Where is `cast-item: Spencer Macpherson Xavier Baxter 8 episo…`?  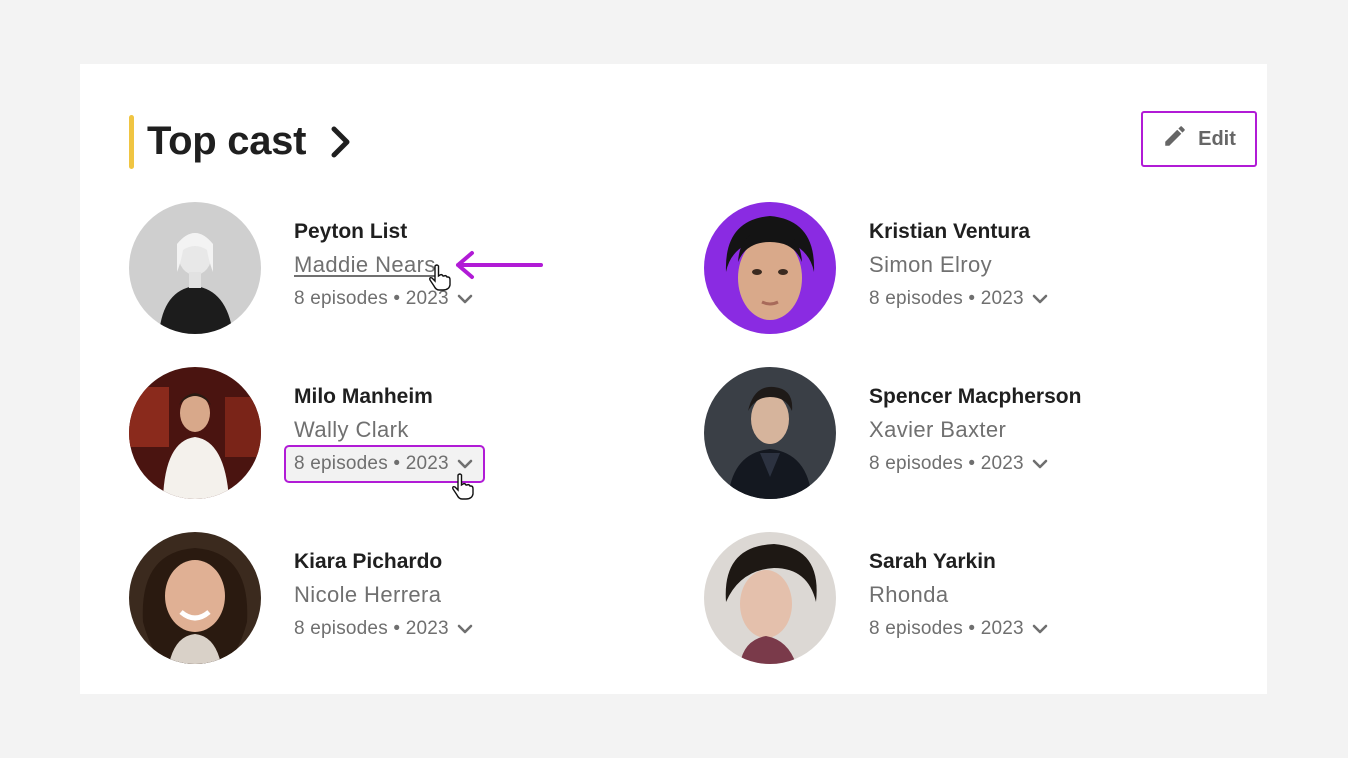
cast-item: Spencer Macpherson Xavier Baxter 8 episo… is located at coordinates (964, 433).